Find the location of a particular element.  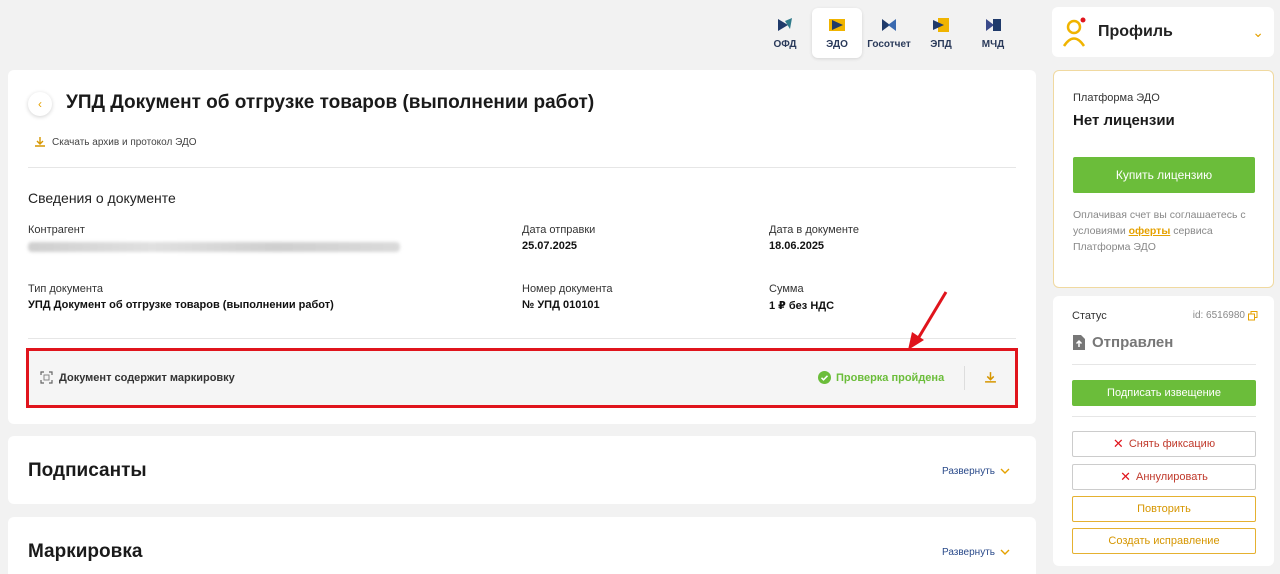

nav-label: МЧД is located at coordinates (993, 44).